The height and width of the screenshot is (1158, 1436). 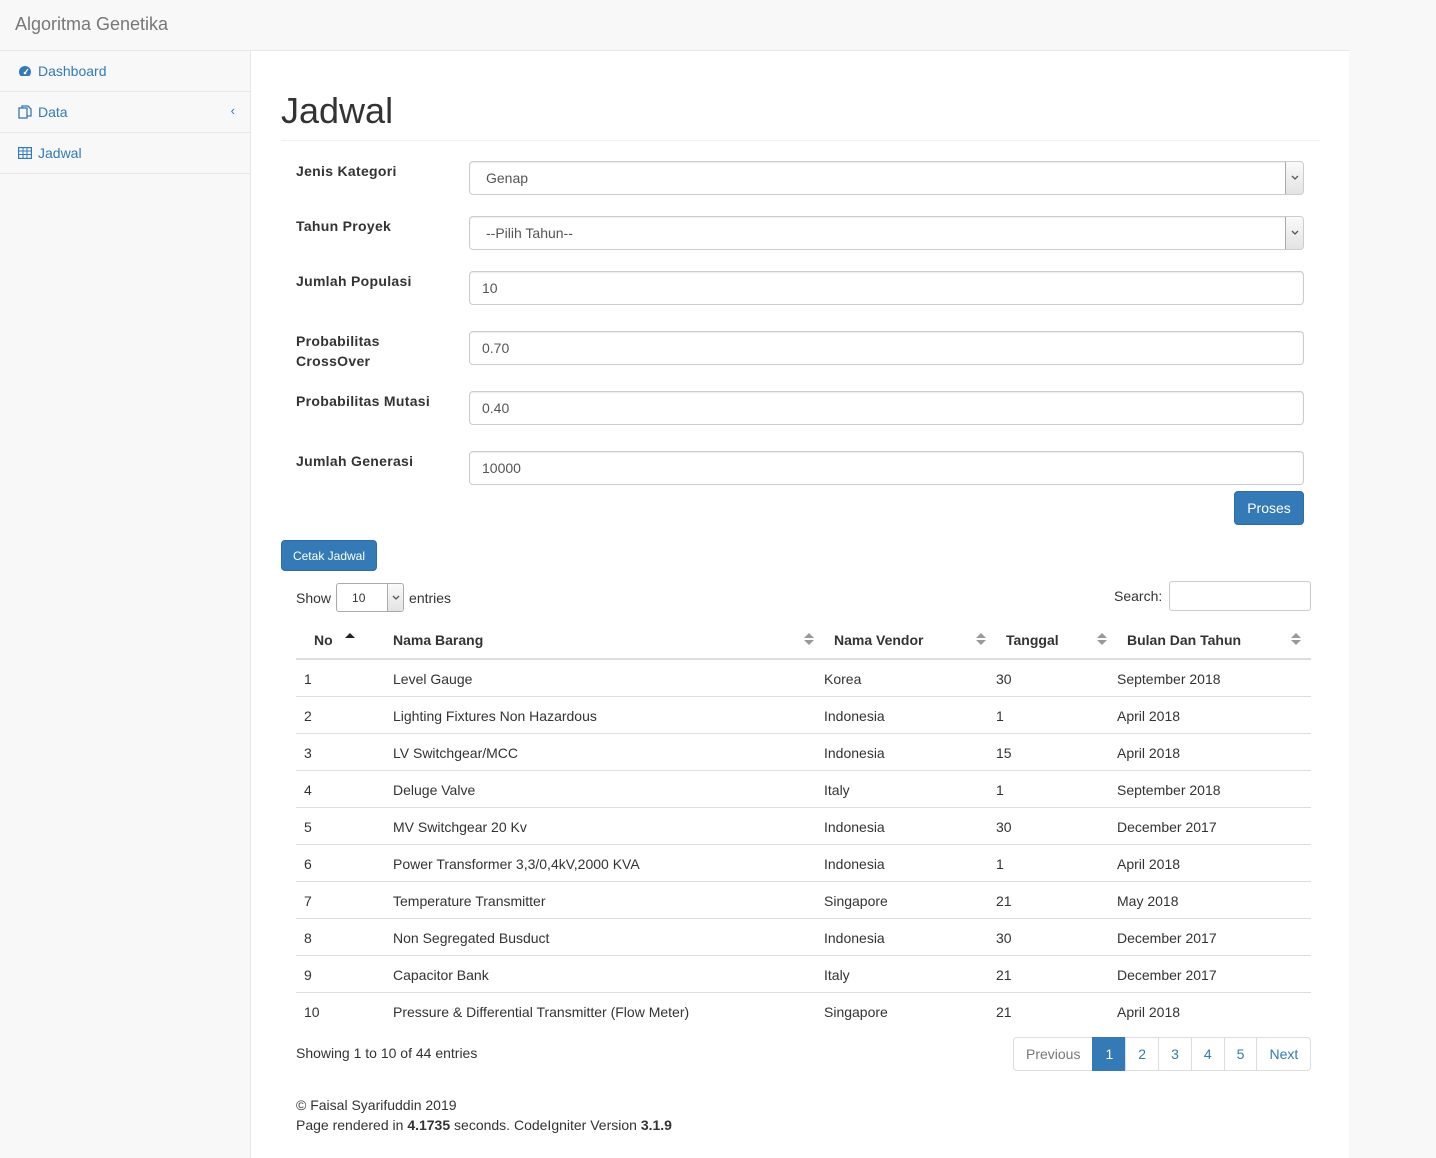 What do you see at coordinates (1138, 596) in the screenshot?
I see `search-label: Search:` at bounding box center [1138, 596].